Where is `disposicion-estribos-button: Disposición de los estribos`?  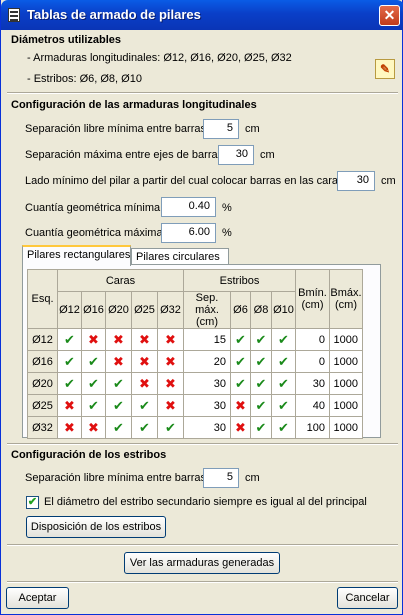 disposicion-estribos-button: Disposición de los estribos is located at coordinates (96, 527).